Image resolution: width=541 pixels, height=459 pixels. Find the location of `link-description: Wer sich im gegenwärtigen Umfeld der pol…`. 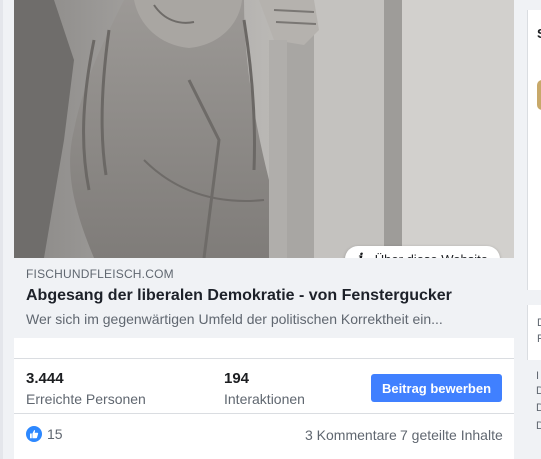

link-description: Wer sich im gegenwärtigen Umfeld der pol… is located at coordinates (234, 319).